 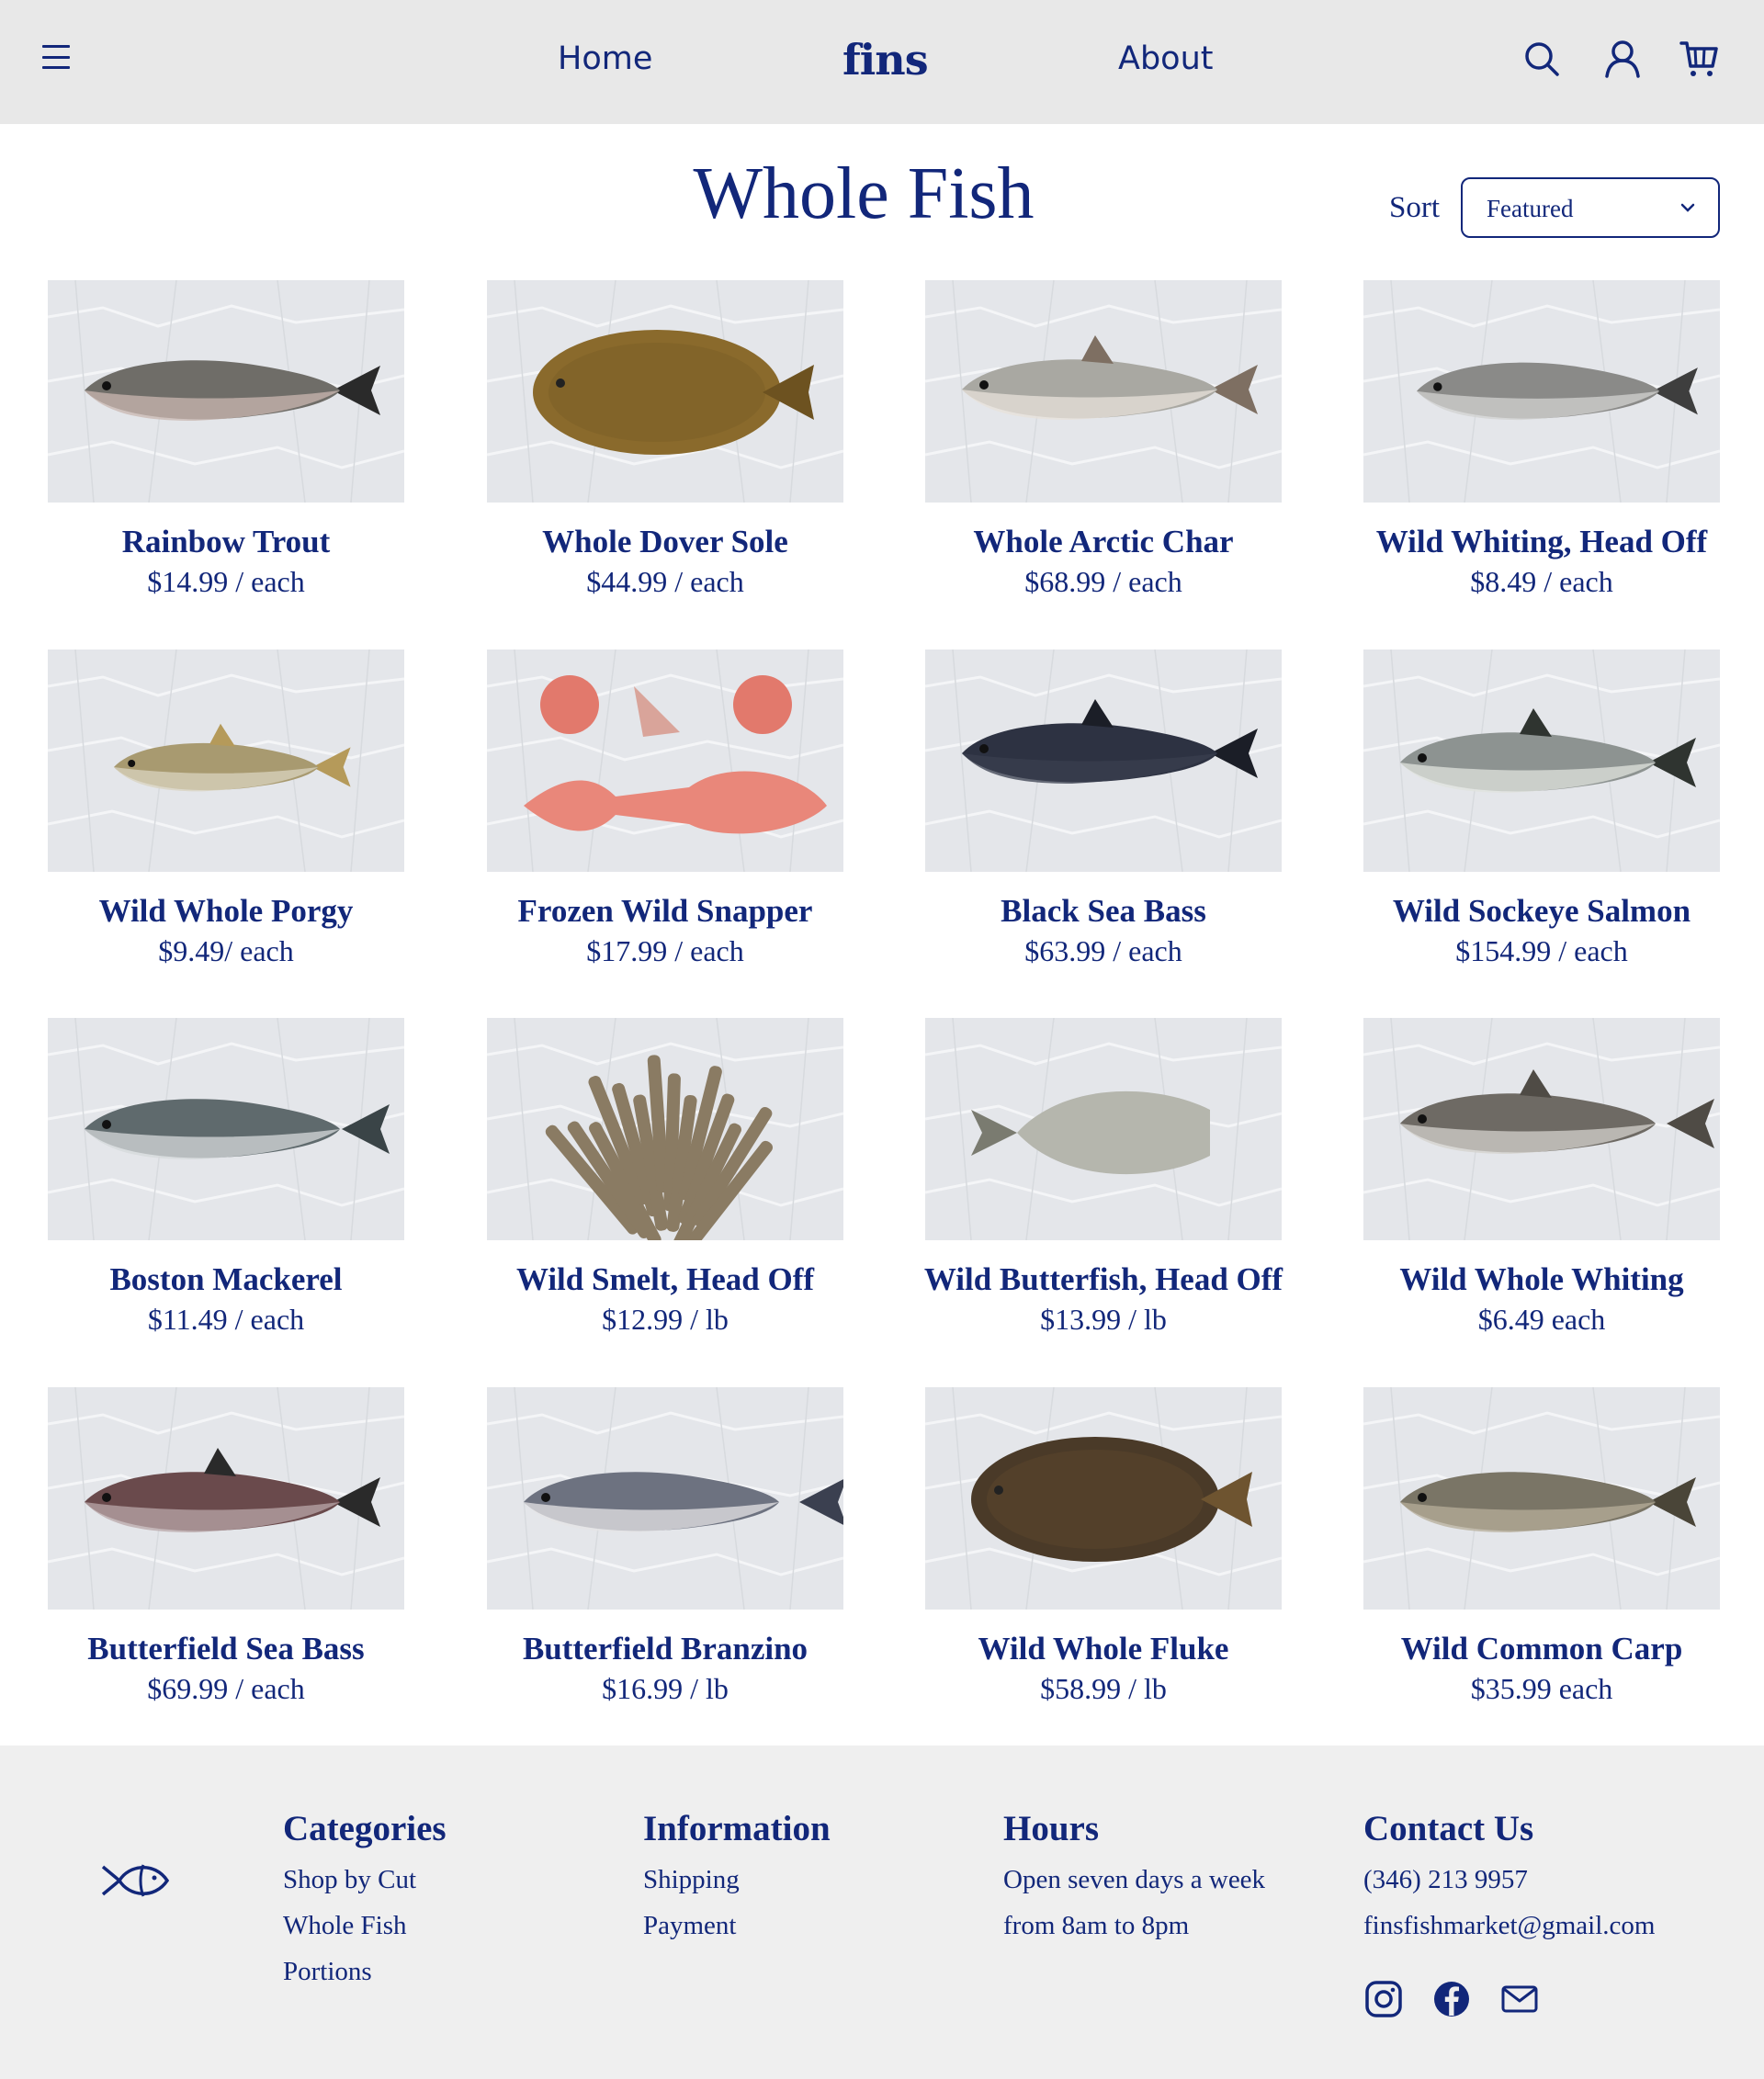 I want to click on product-name: Wild Whole Fluke, so click(x=1103, y=1649).